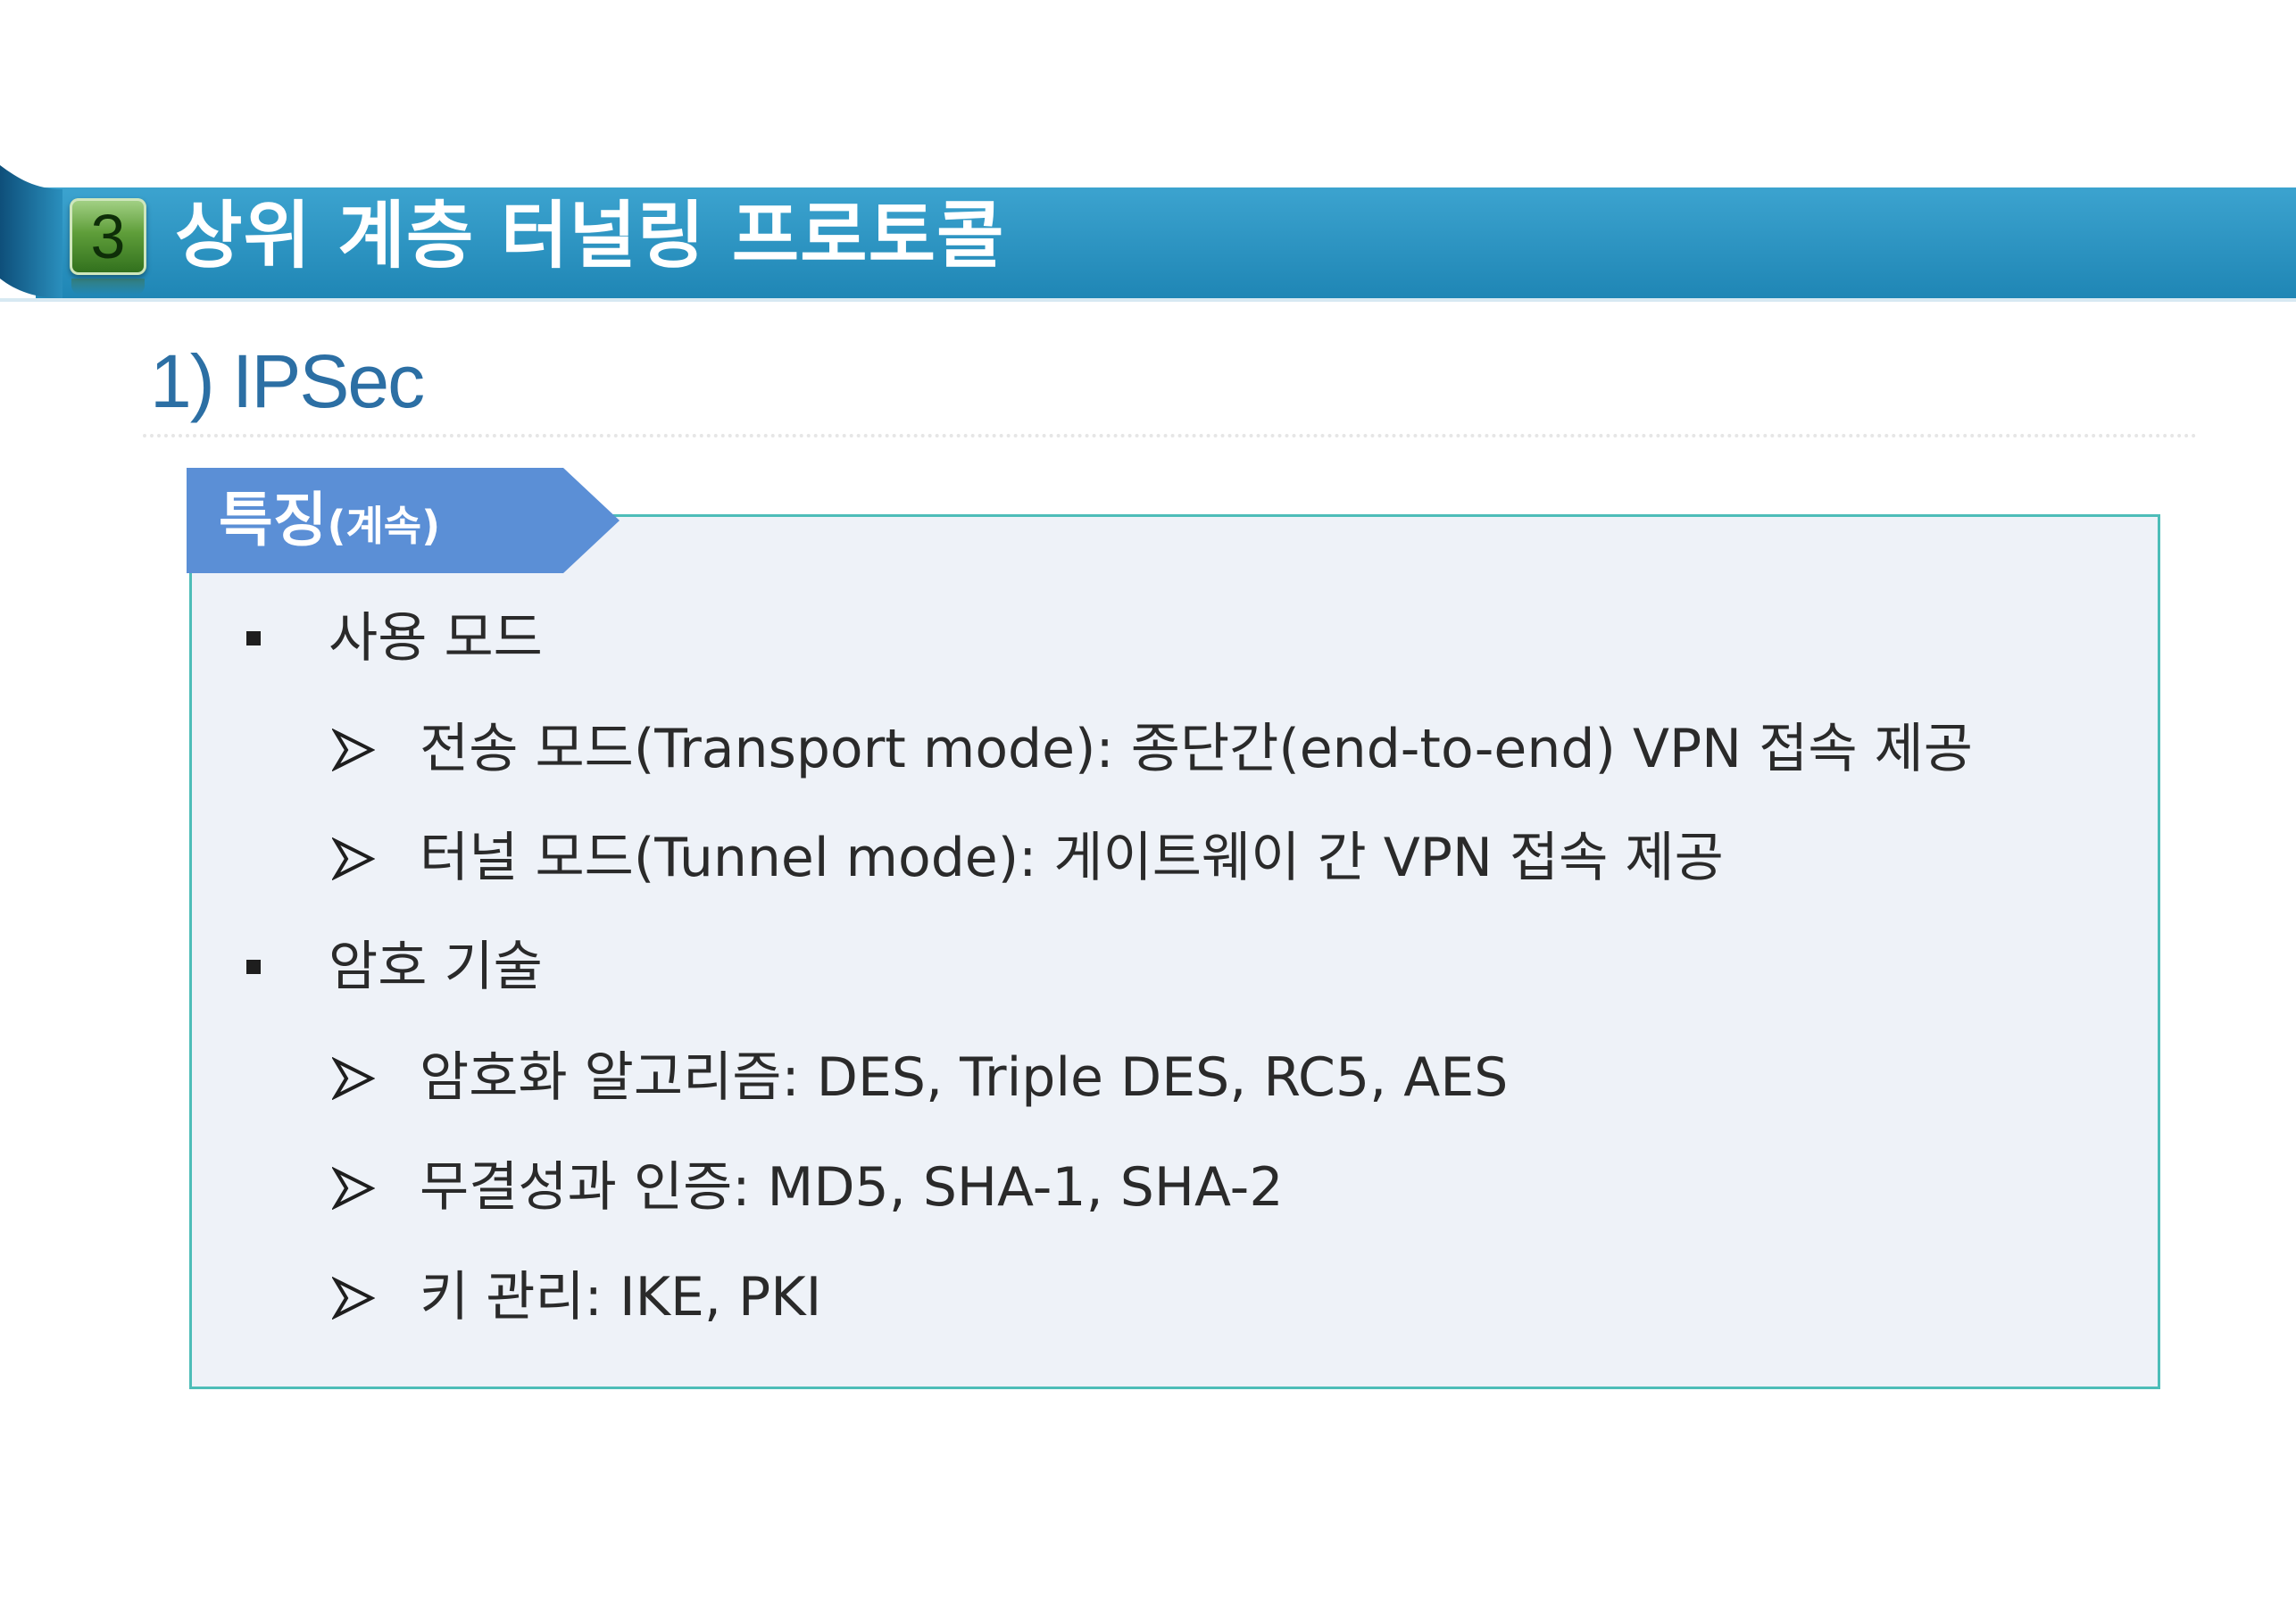  Describe the element at coordinates (436, 638) in the screenshot. I see `bullet-item-usage-mode: 사용 모드` at that location.